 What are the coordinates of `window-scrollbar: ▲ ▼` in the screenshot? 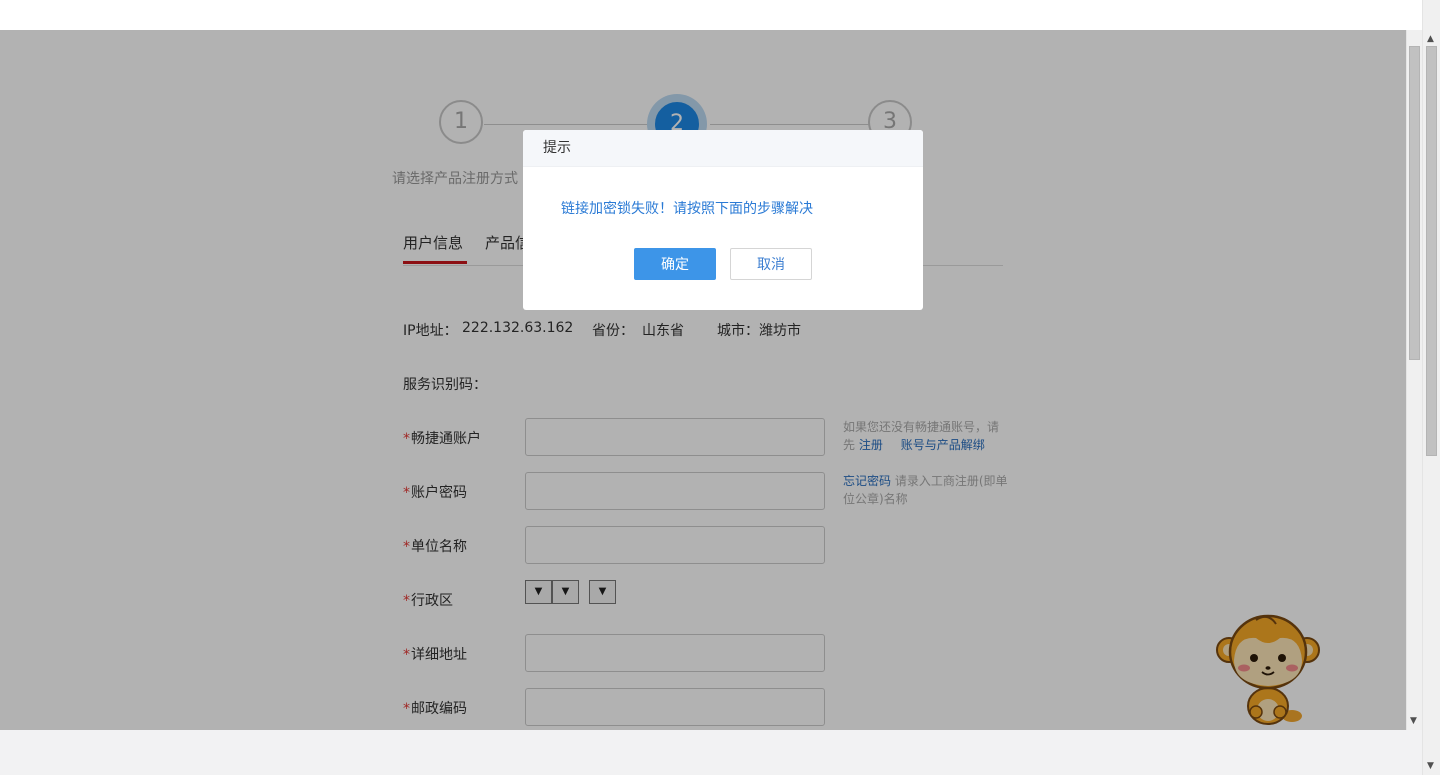 It's located at (1431, 387).